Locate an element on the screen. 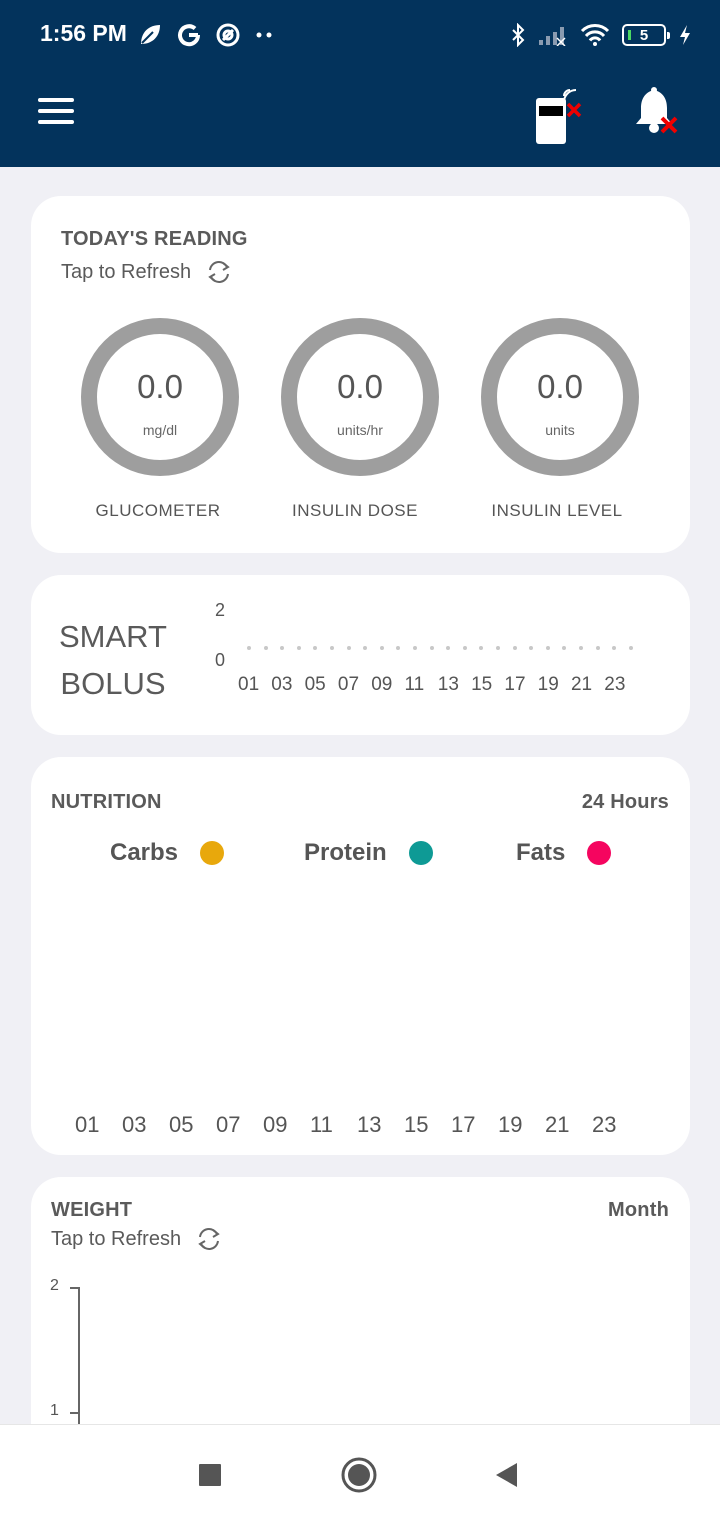 The width and height of the screenshot is (720, 1520). bolus-x-tick: 13 is located at coordinates (448, 684).